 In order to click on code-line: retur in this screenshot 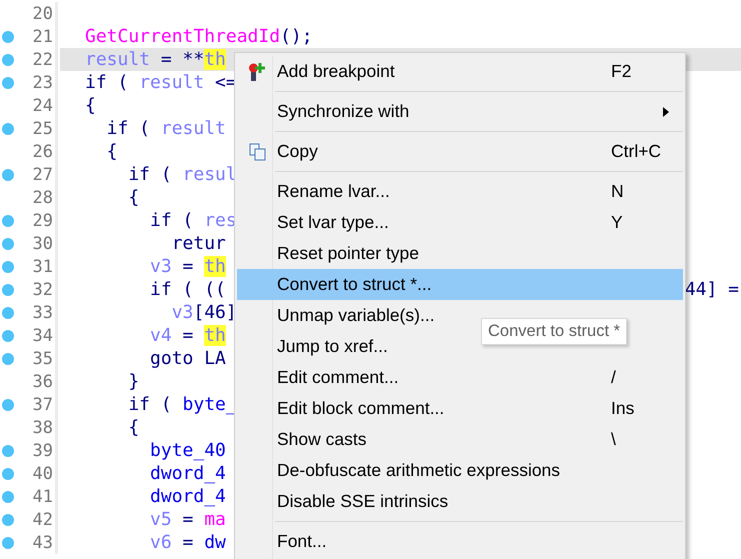, I will do `click(198, 243)`.